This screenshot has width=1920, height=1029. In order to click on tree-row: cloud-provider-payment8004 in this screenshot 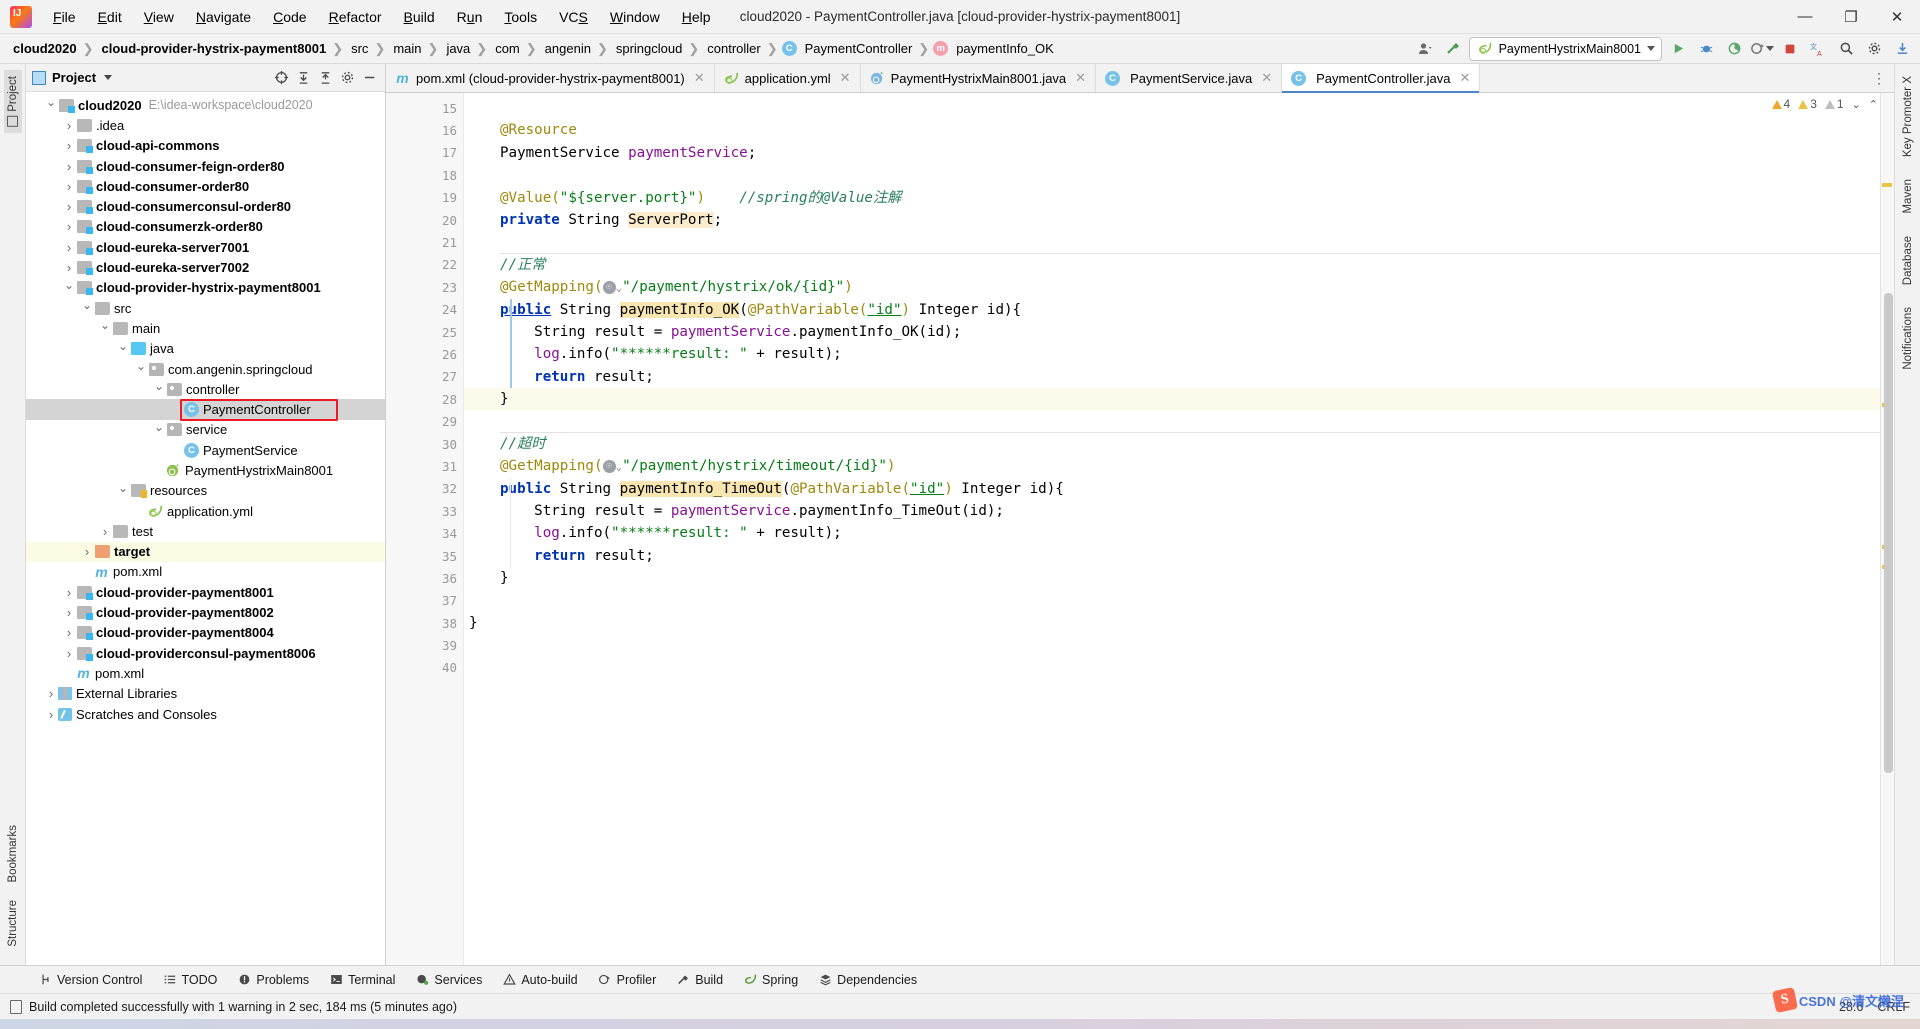, I will do `click(205, 633)`.